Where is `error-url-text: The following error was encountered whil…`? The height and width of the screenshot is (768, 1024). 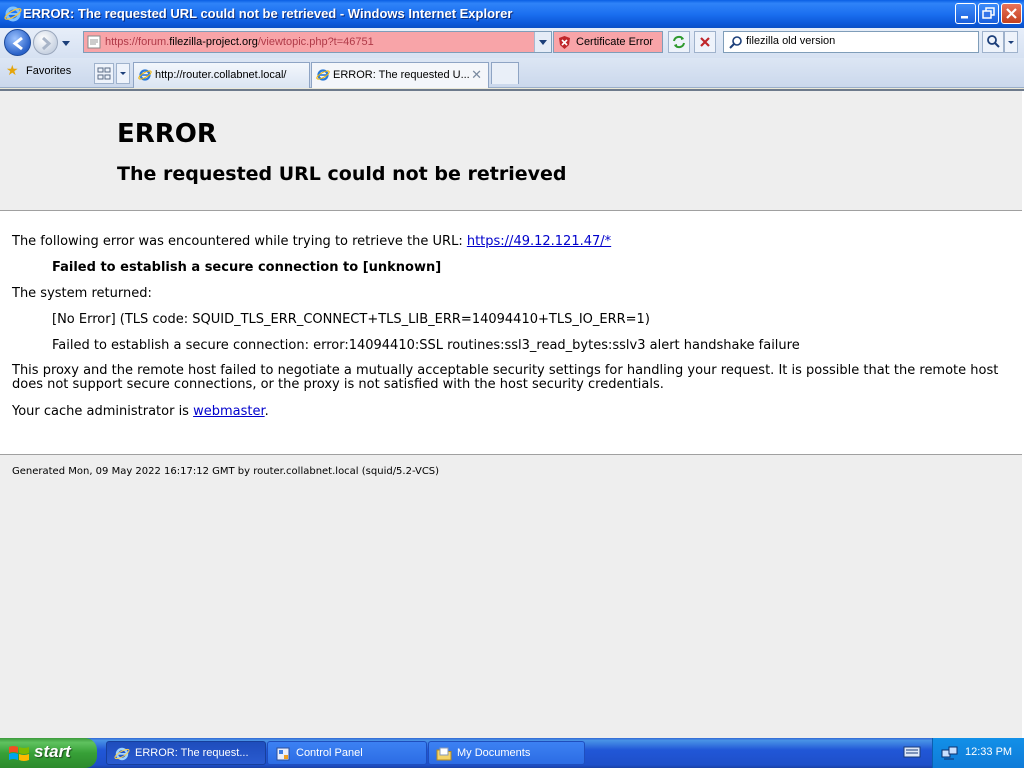
error-url-text: The following error was encountered whil… is located at coordinates (239, 241).